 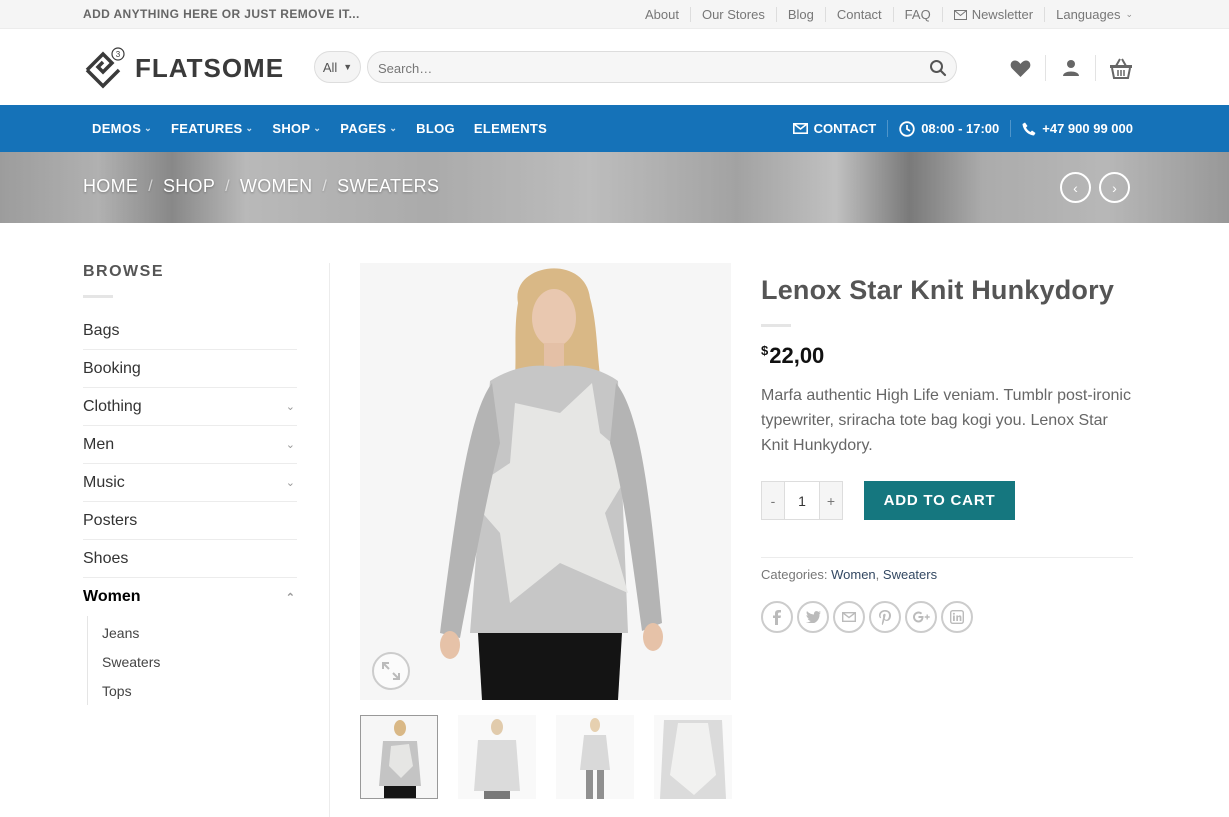 What do you see at coordinates (199, 690) in the screenshot?
I see `sidebar-subitem-tops: Tops` at bounding box center [199, 690].